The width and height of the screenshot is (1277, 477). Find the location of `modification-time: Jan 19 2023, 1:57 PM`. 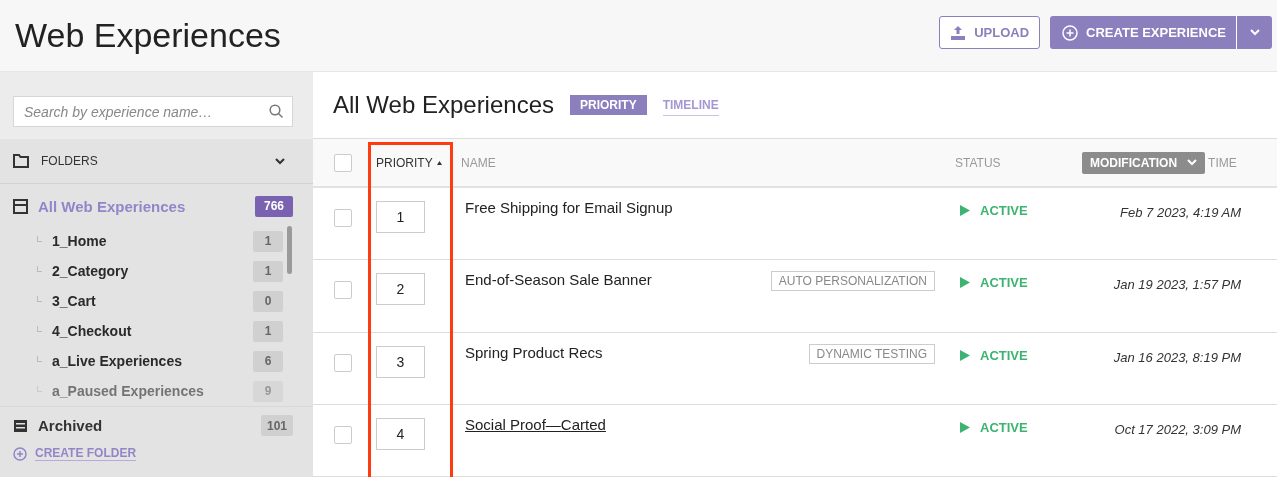

modification-time: Jan 19 2023, 1:57 PM is located at coordinates (1177, 284).